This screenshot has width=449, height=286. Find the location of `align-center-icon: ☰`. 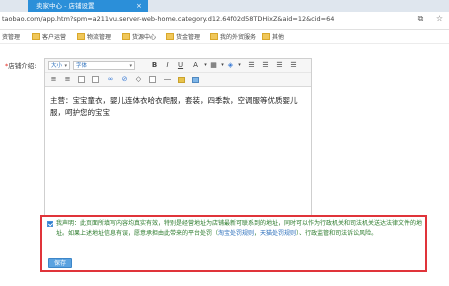

align-center-icon: ☰ is located at coordinates (265, 65).